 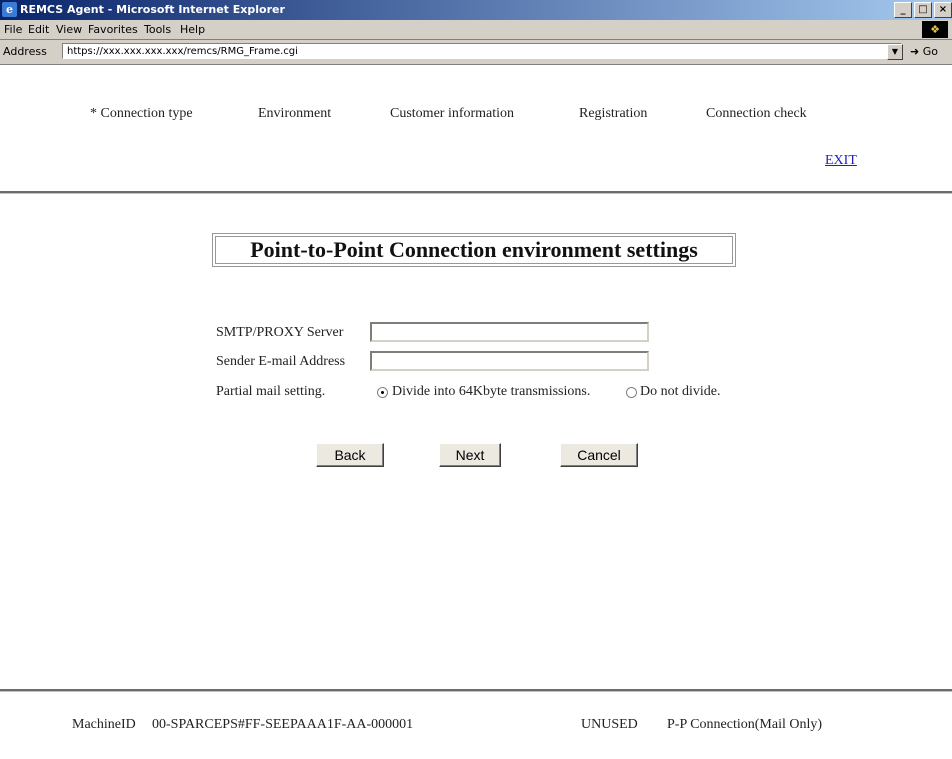 I want to click on partial-mail-setting-label: Partial mail setting., so click(x=271, y=391).